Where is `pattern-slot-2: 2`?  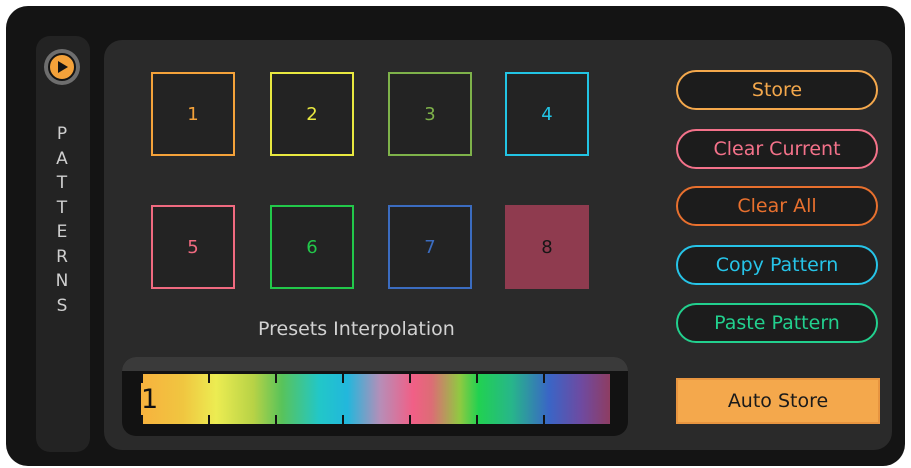 pattern-slot-2: 2 is located at coordinates (312, 114).